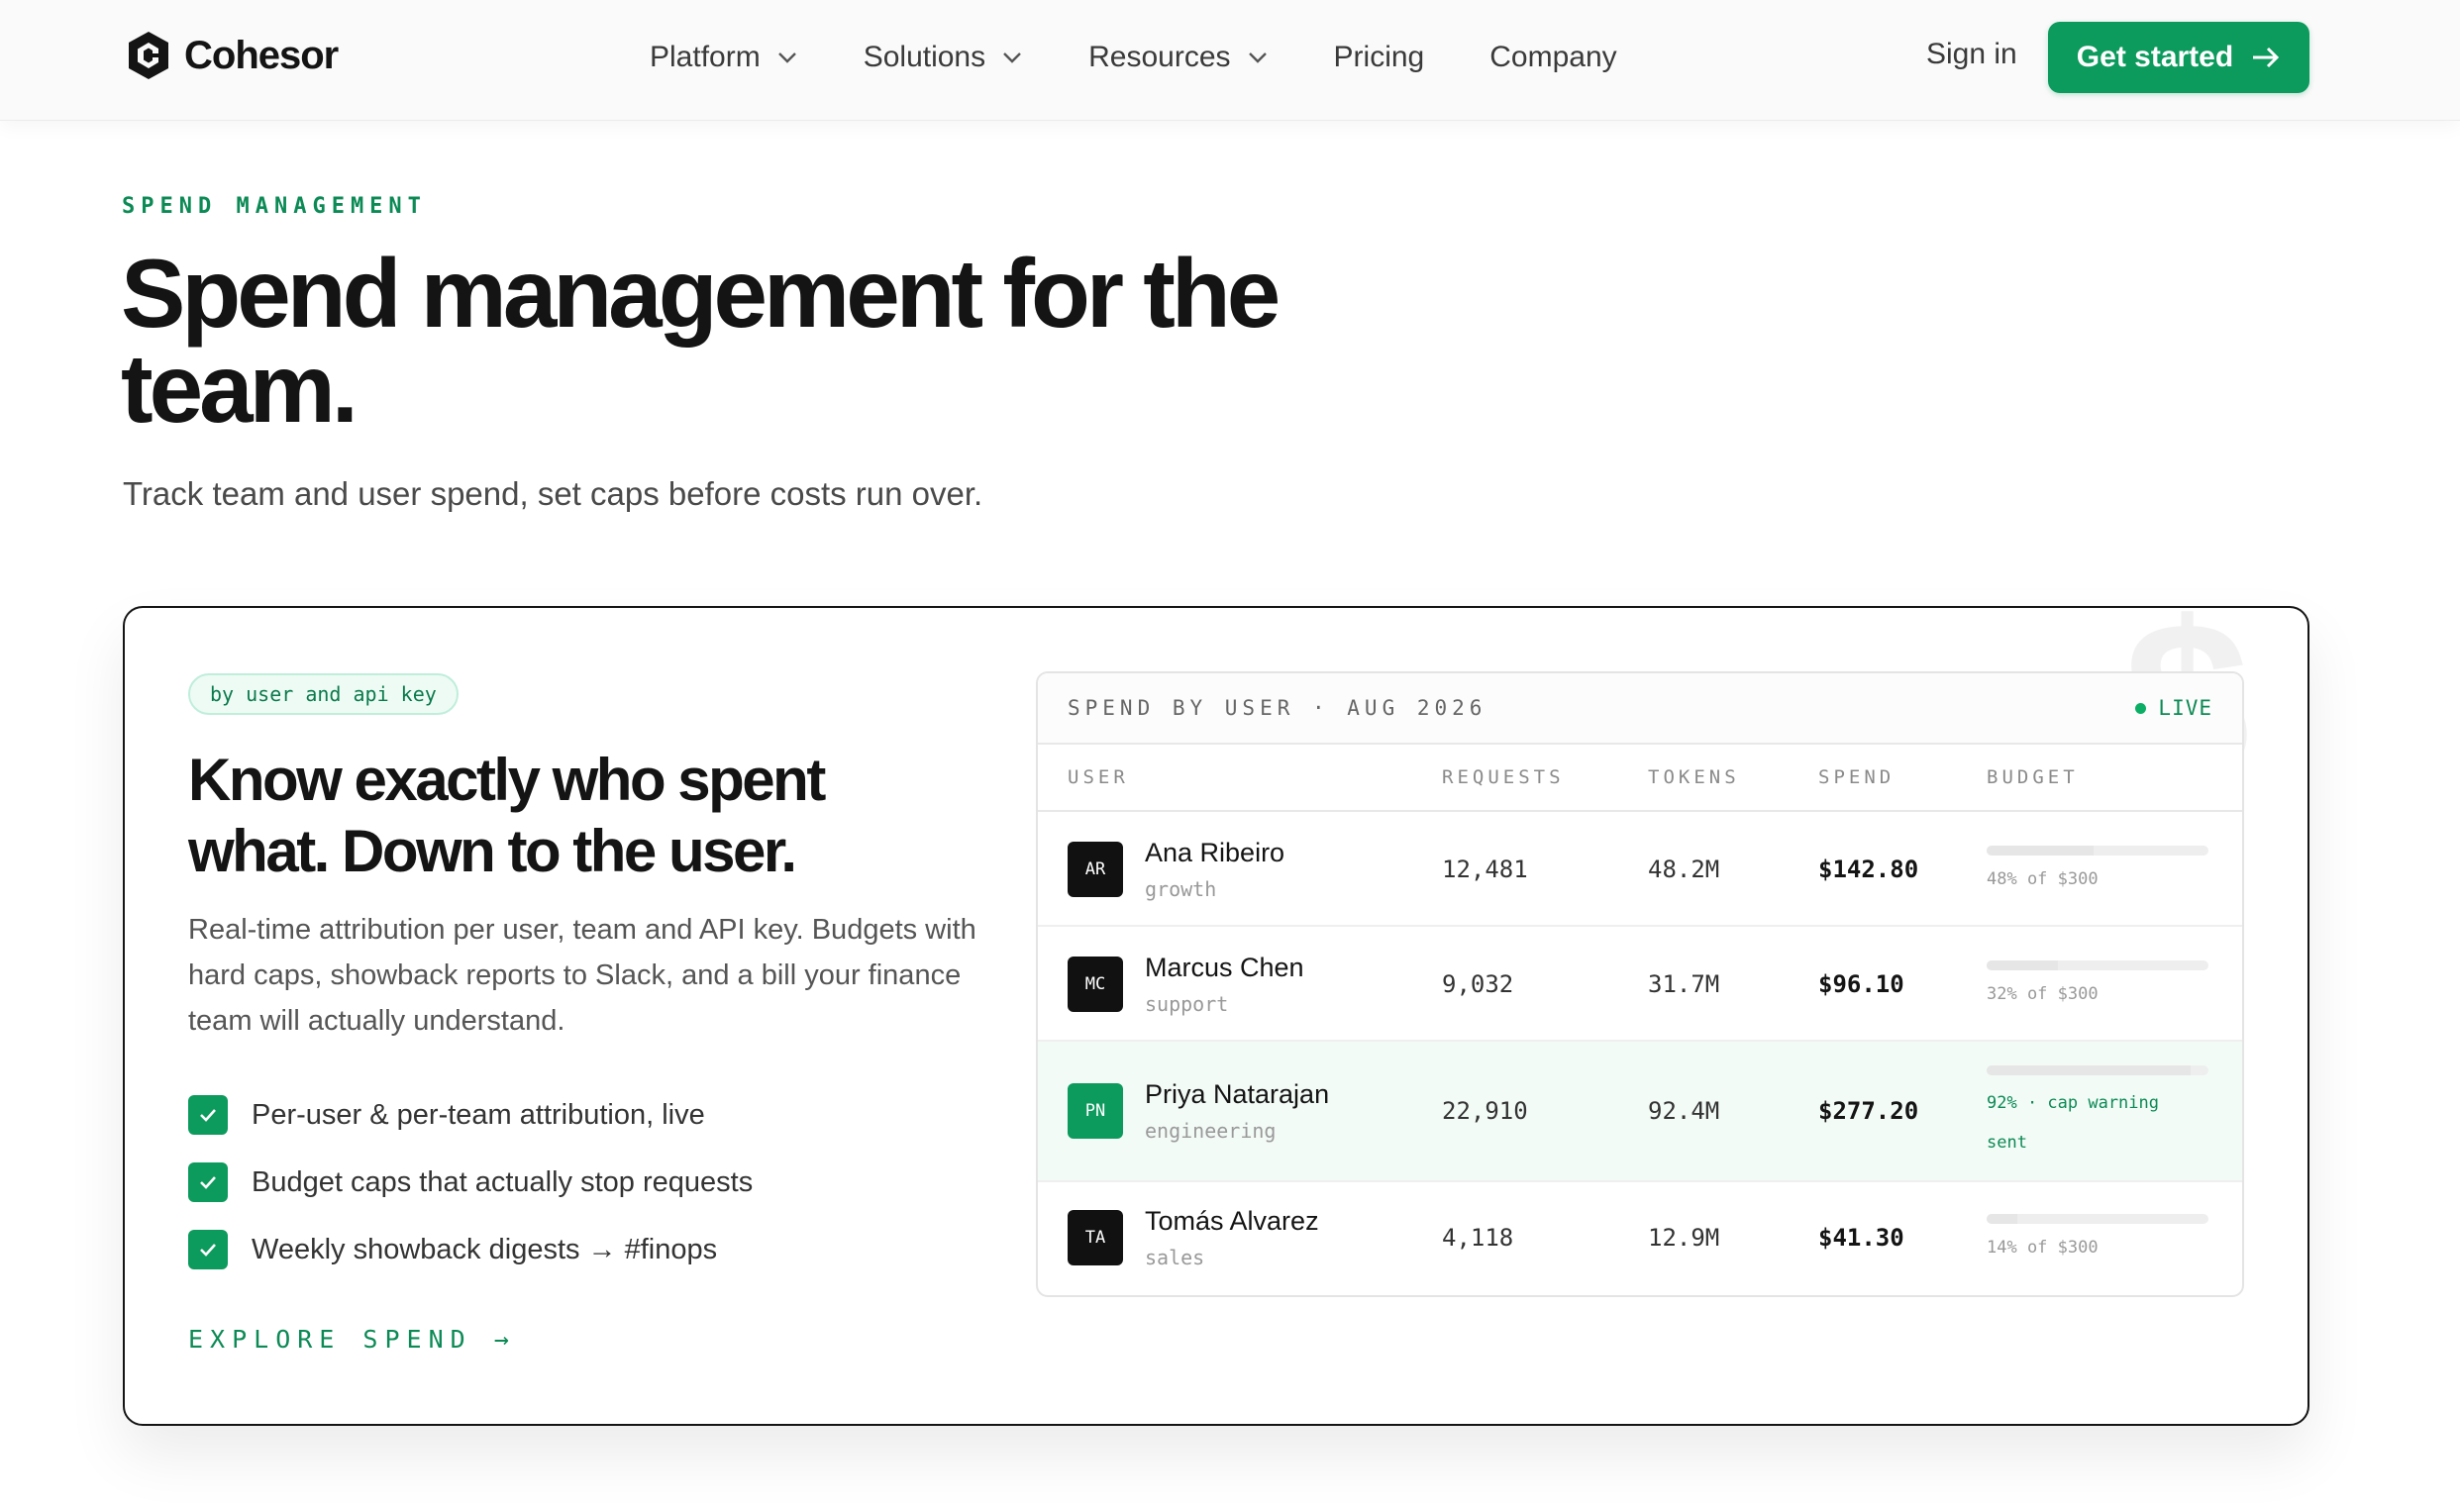  What do you see at coordinates (1159, 57) in the screenshot?
I see `menu-item-label: Resources` at bounding box center [1159, 57].